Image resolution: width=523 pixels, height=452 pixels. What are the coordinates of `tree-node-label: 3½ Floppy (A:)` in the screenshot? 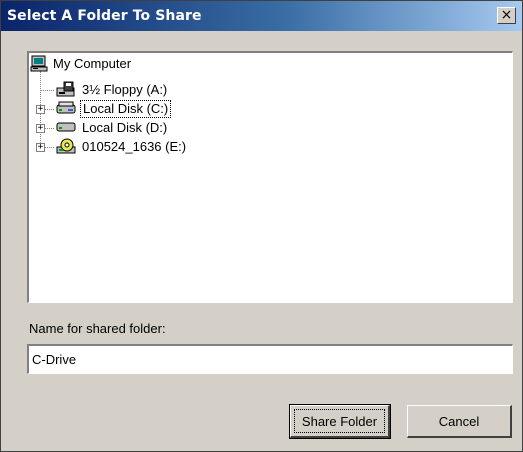 It's located at (125, 89).